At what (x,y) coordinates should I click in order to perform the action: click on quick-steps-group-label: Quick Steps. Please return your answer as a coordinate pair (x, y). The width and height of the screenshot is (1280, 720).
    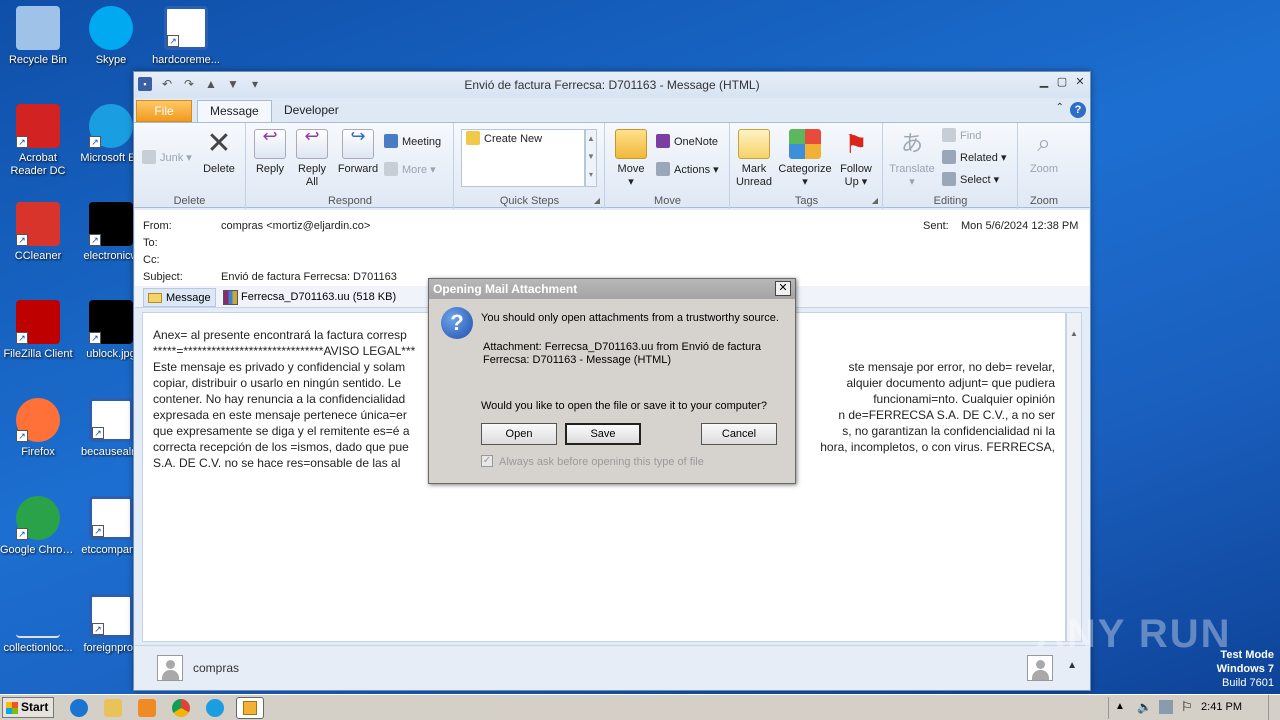
    Looking at the image, I should click on (529, 201).